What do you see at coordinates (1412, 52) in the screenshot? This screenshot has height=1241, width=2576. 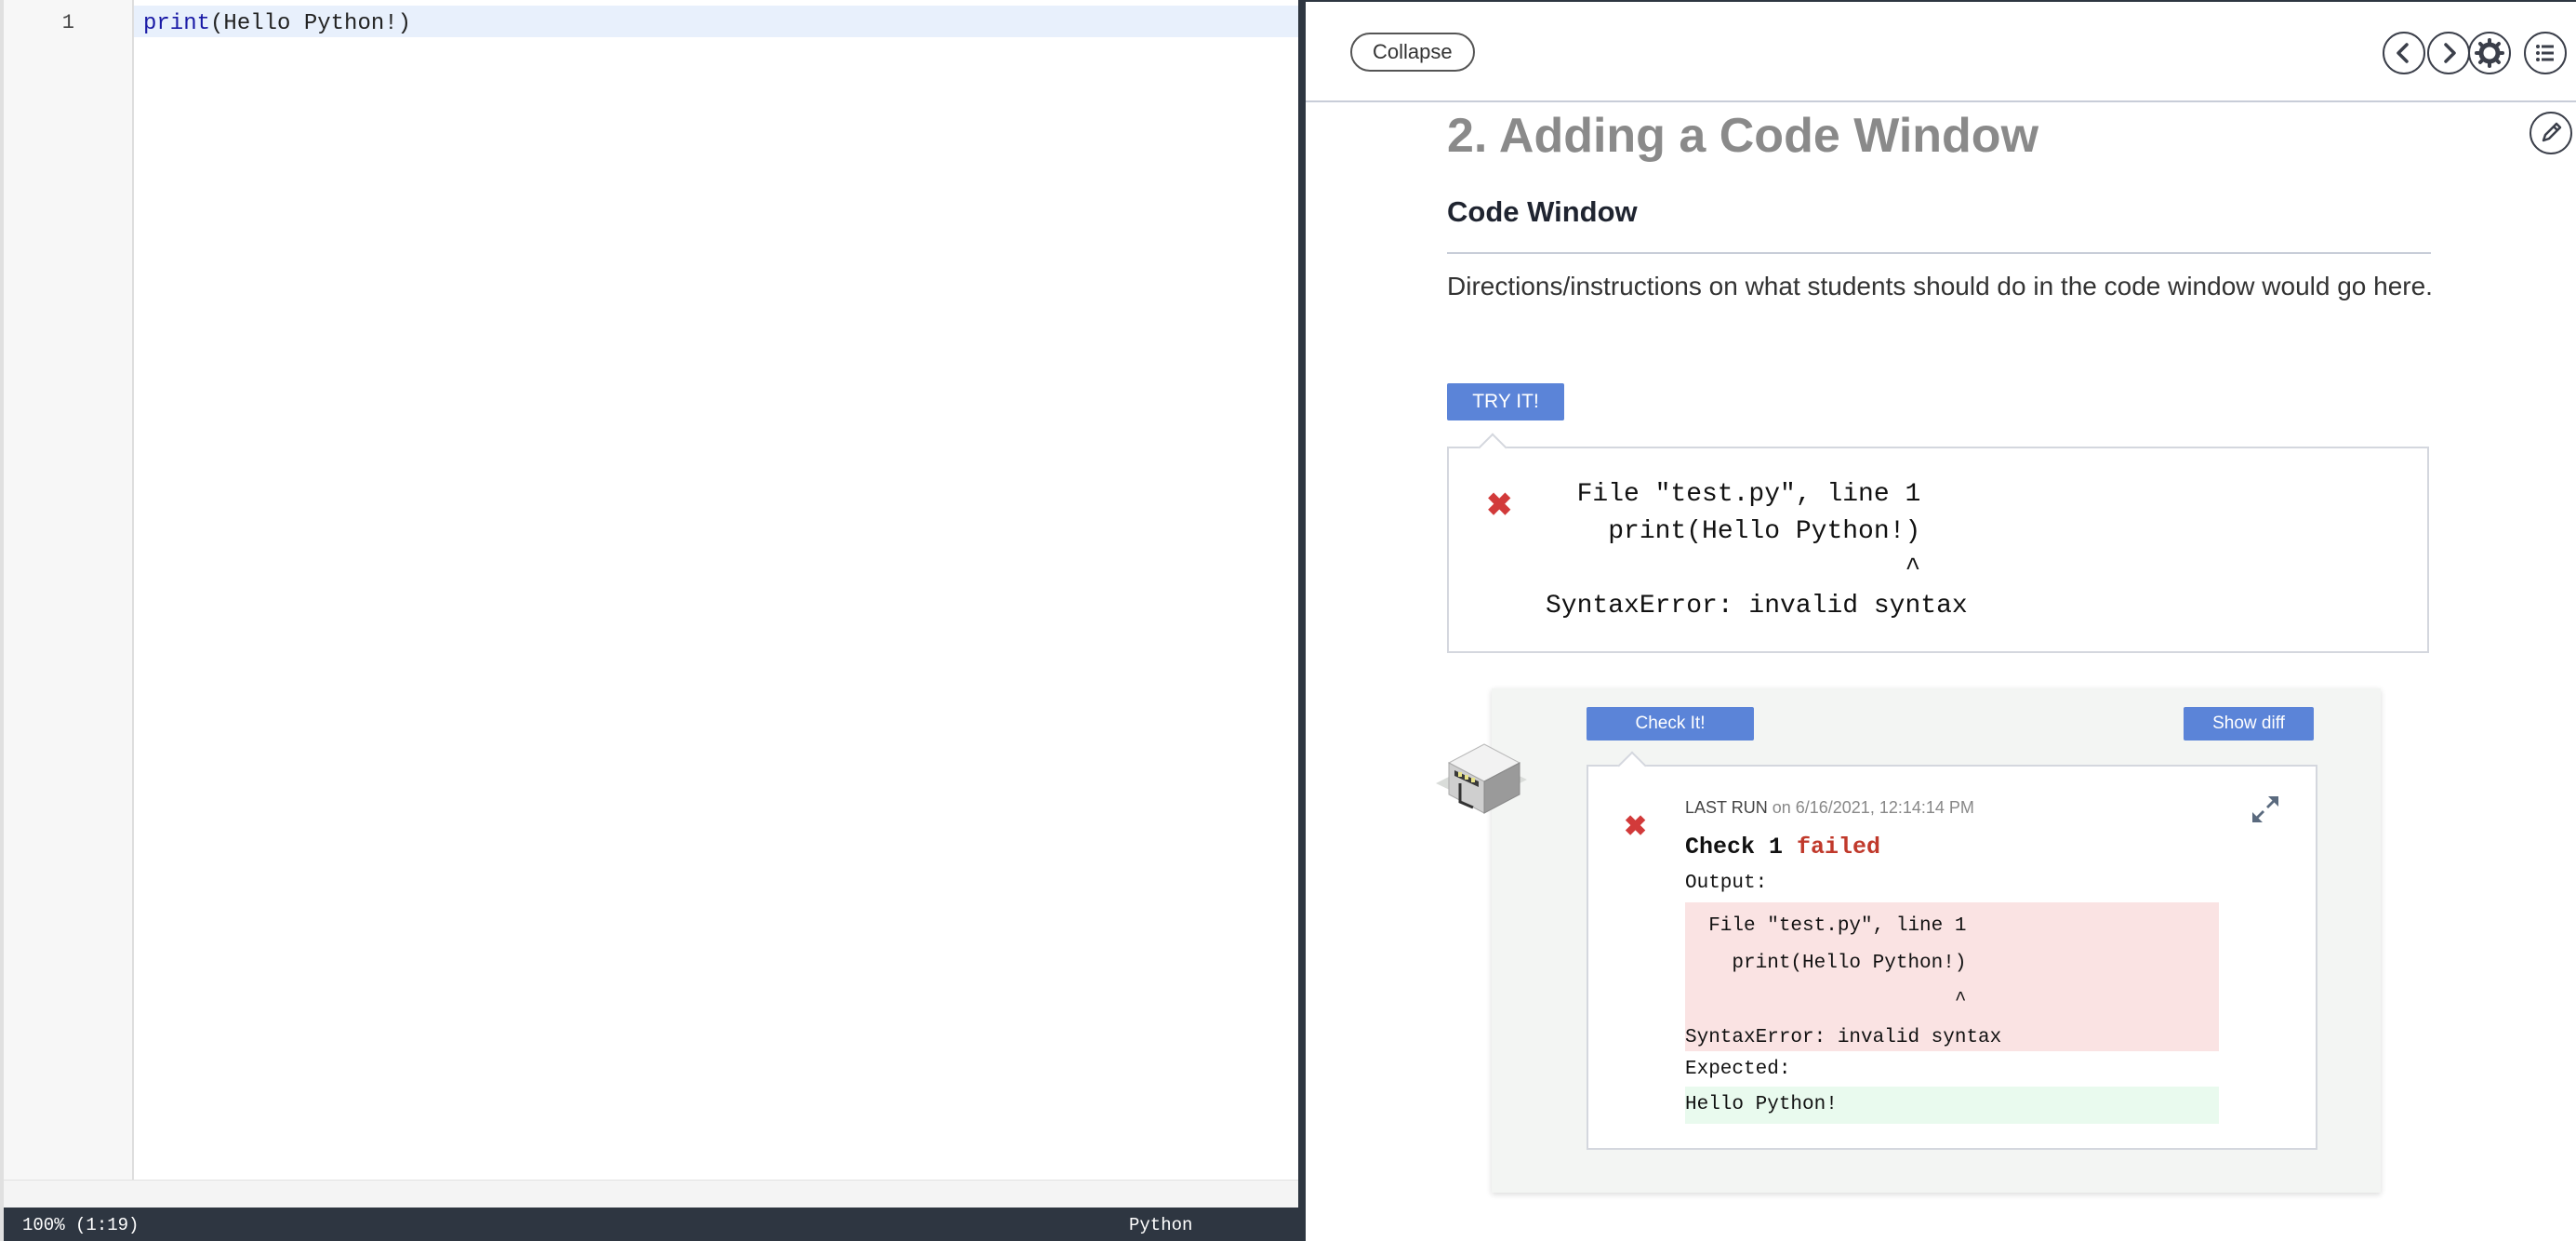 I see `collapse-button: Collapse` at bounding box center [1412, 52].